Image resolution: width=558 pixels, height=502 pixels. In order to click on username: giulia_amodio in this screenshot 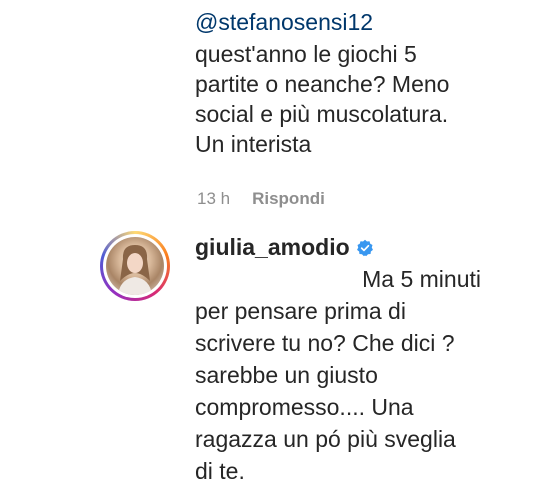, I will do `click(272, 247)`.